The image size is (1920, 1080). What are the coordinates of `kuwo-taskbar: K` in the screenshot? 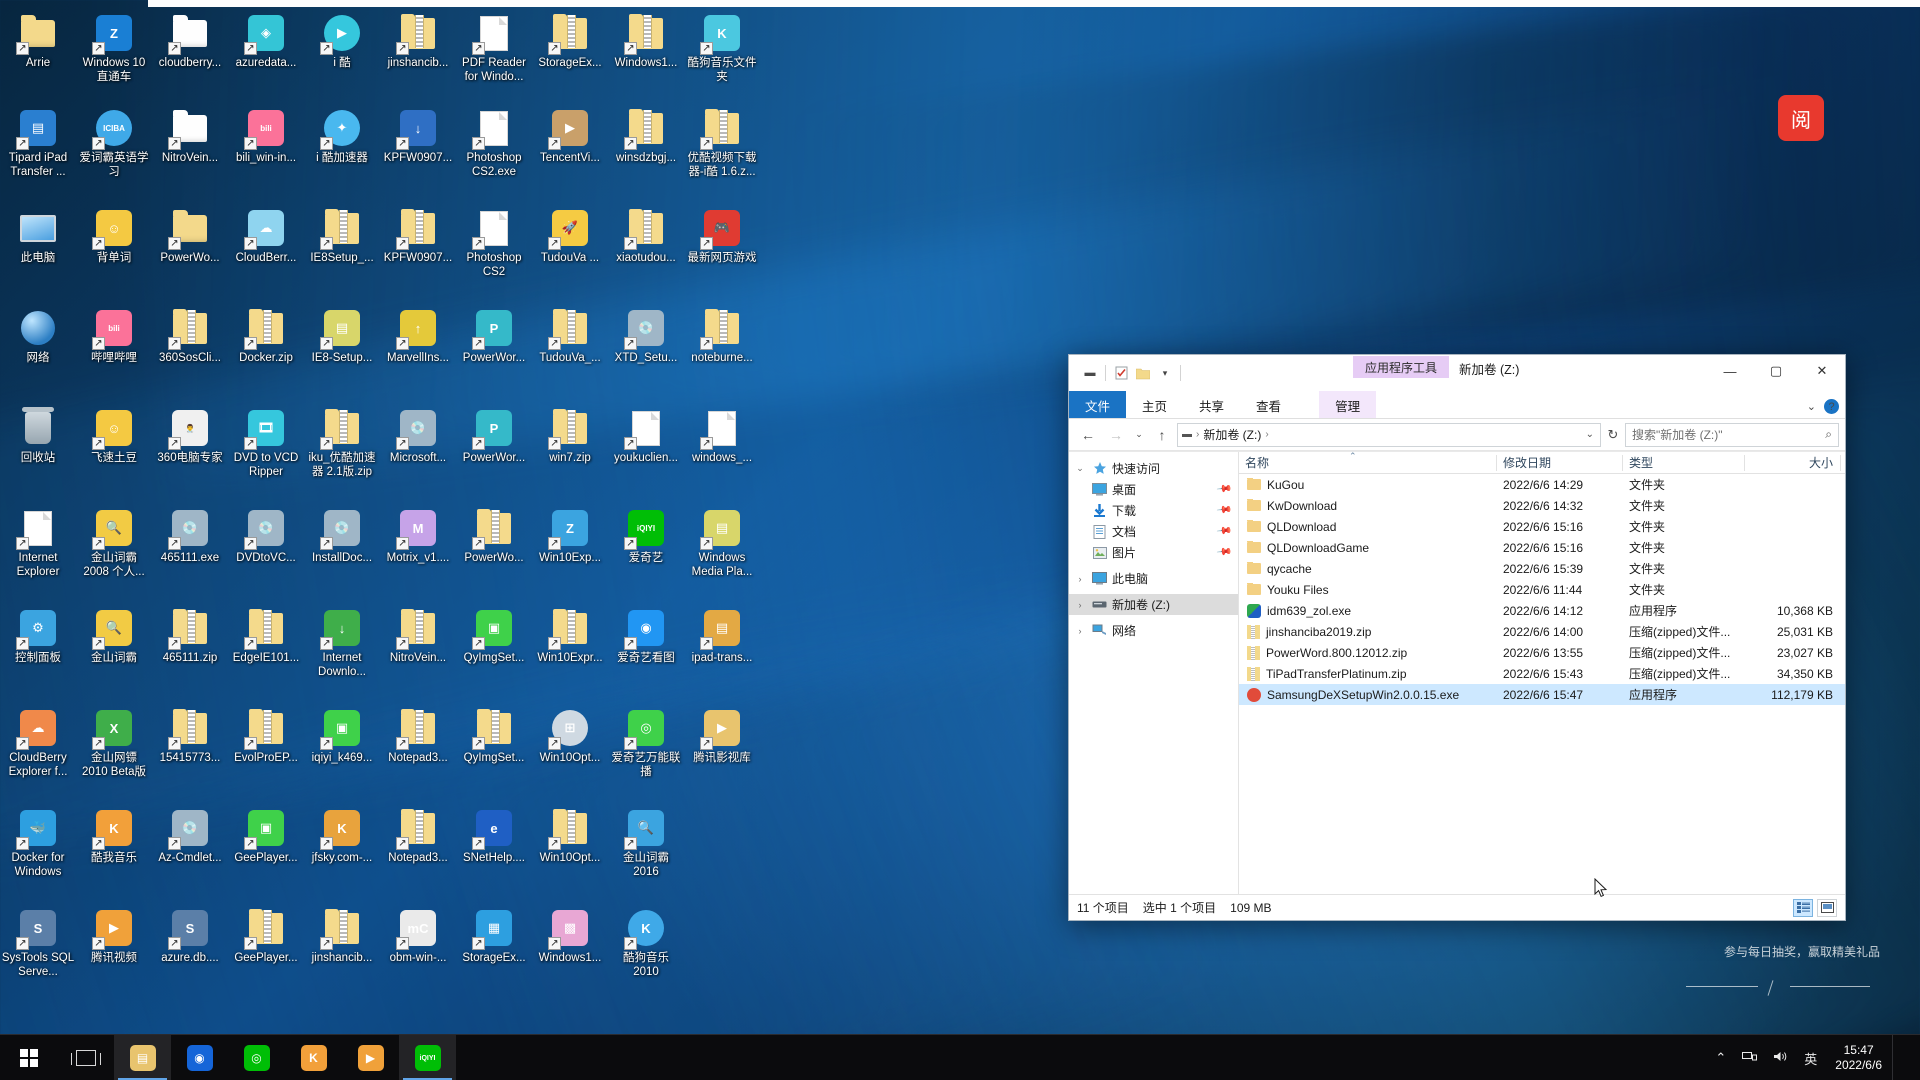 It's located at (313, 1057).